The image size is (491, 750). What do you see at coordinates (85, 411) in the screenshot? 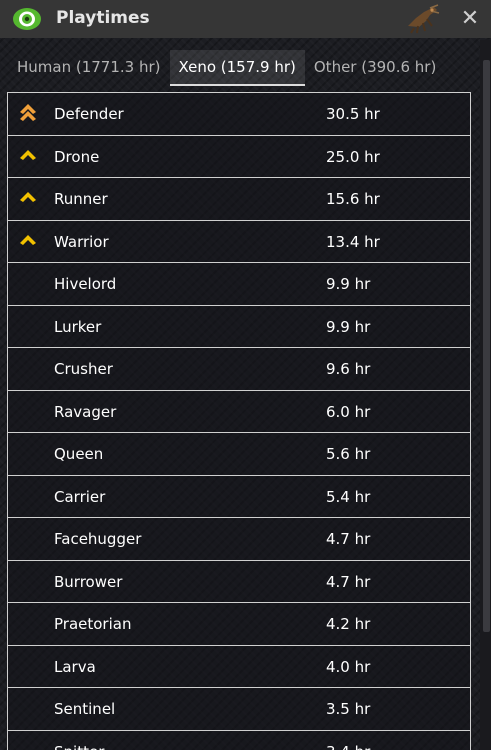
I see `role-name: Ravager` at bounding box center [85, 411].